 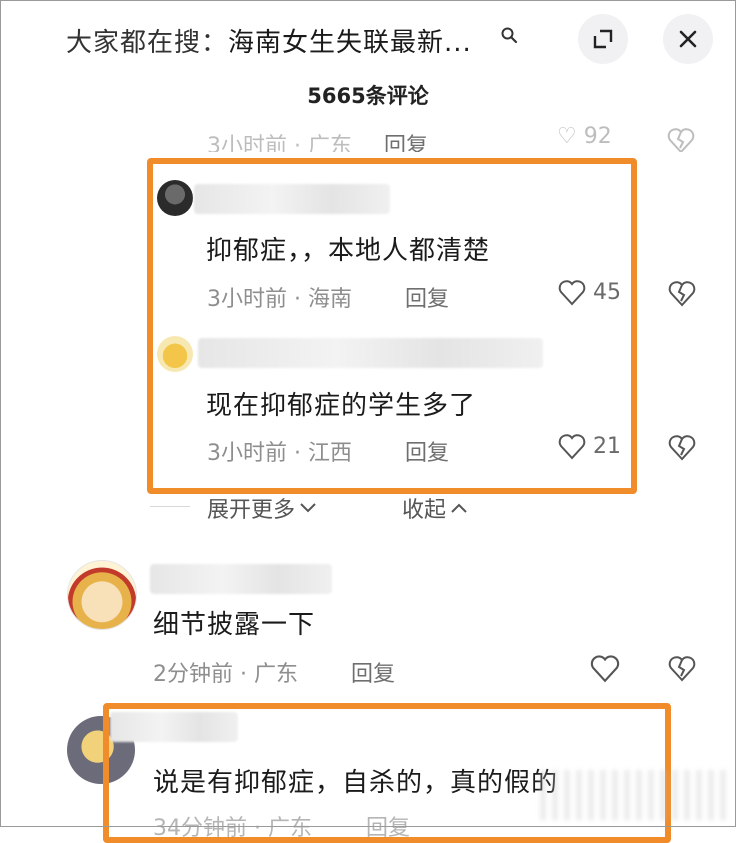 I want to click on reply-meta: 3小时前 · 广东 回复, so click(x=317, y=140).